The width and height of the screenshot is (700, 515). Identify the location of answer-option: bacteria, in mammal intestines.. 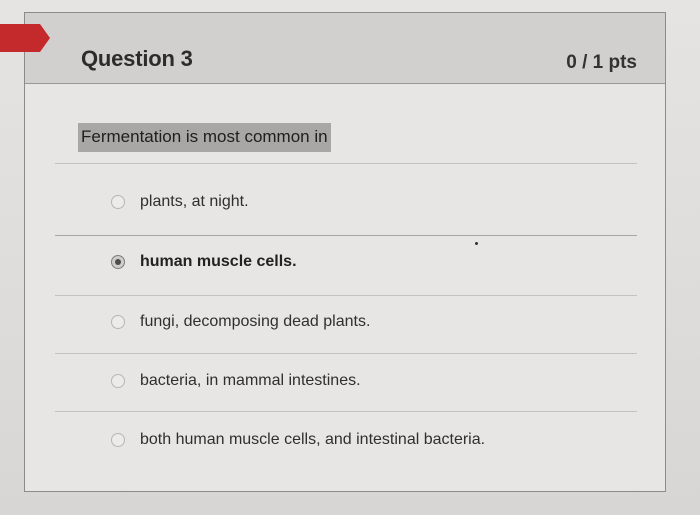
(236, 381).